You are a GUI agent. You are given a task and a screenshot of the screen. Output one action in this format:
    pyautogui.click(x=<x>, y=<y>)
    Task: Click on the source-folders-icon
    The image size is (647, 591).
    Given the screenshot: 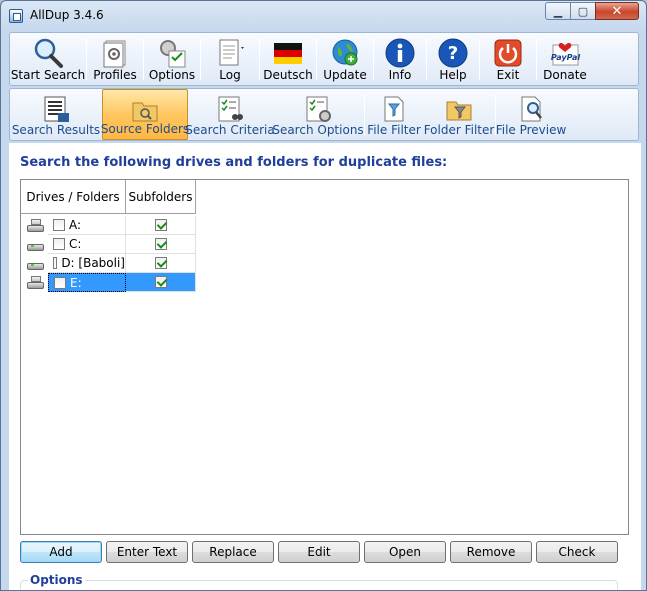 What is the action you would take?
    pyautogui.click(x=145, y=112)
    